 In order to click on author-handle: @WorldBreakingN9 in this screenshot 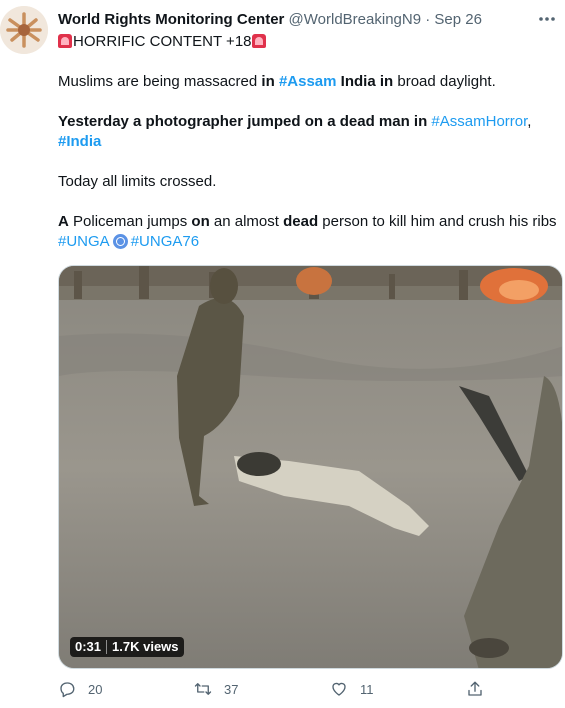, I will do `click(355, 19)`.